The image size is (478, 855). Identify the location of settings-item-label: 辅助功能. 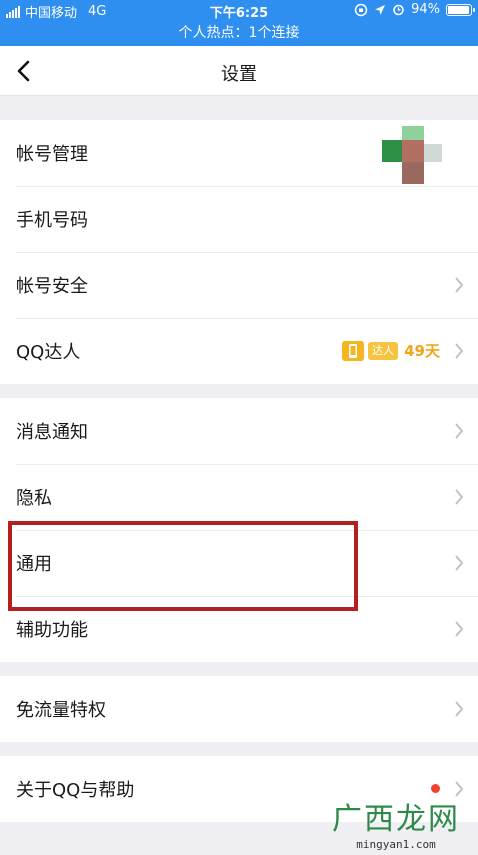
(52, 630).